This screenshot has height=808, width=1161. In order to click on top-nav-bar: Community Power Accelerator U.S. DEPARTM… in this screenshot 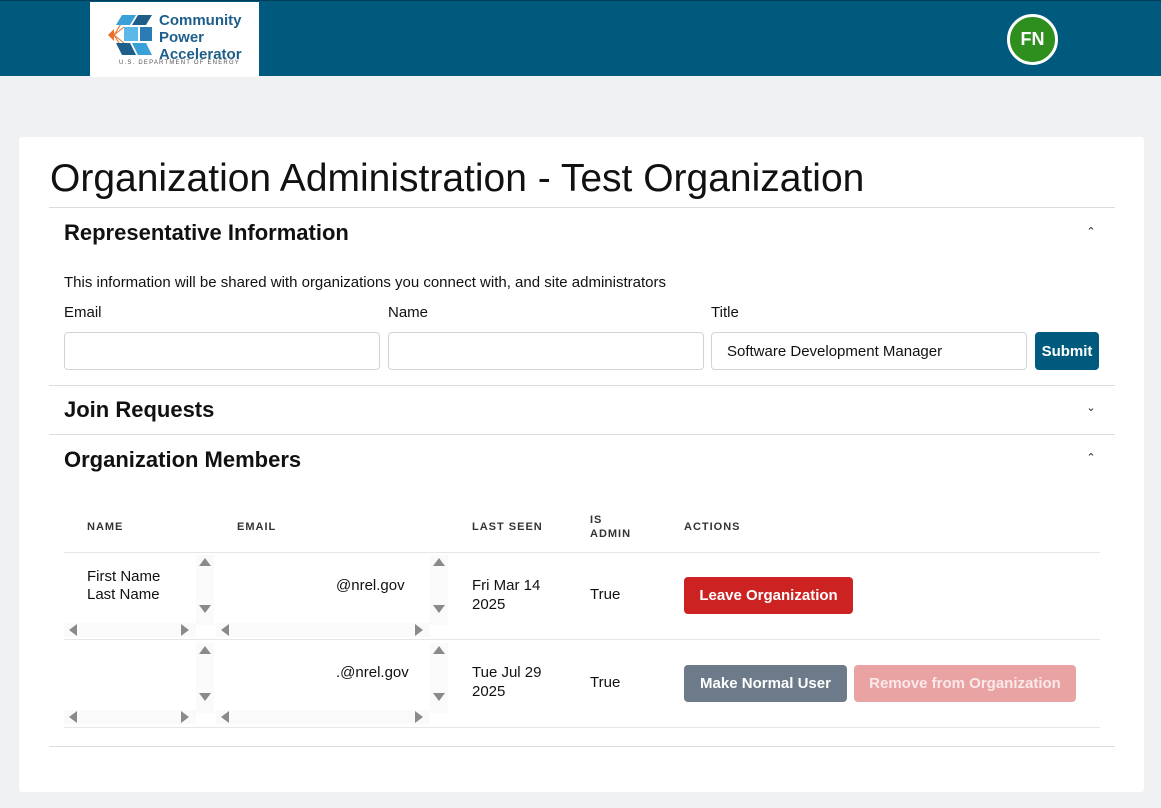, I will do `click(580, 38)`.